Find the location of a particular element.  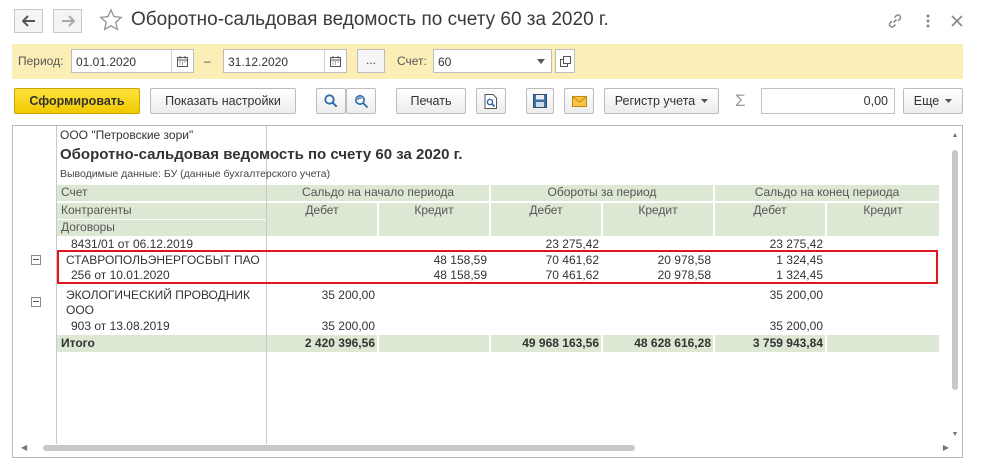

horizontal-scrollbar: ◀ ▶ is located at coordinates (485, 448).